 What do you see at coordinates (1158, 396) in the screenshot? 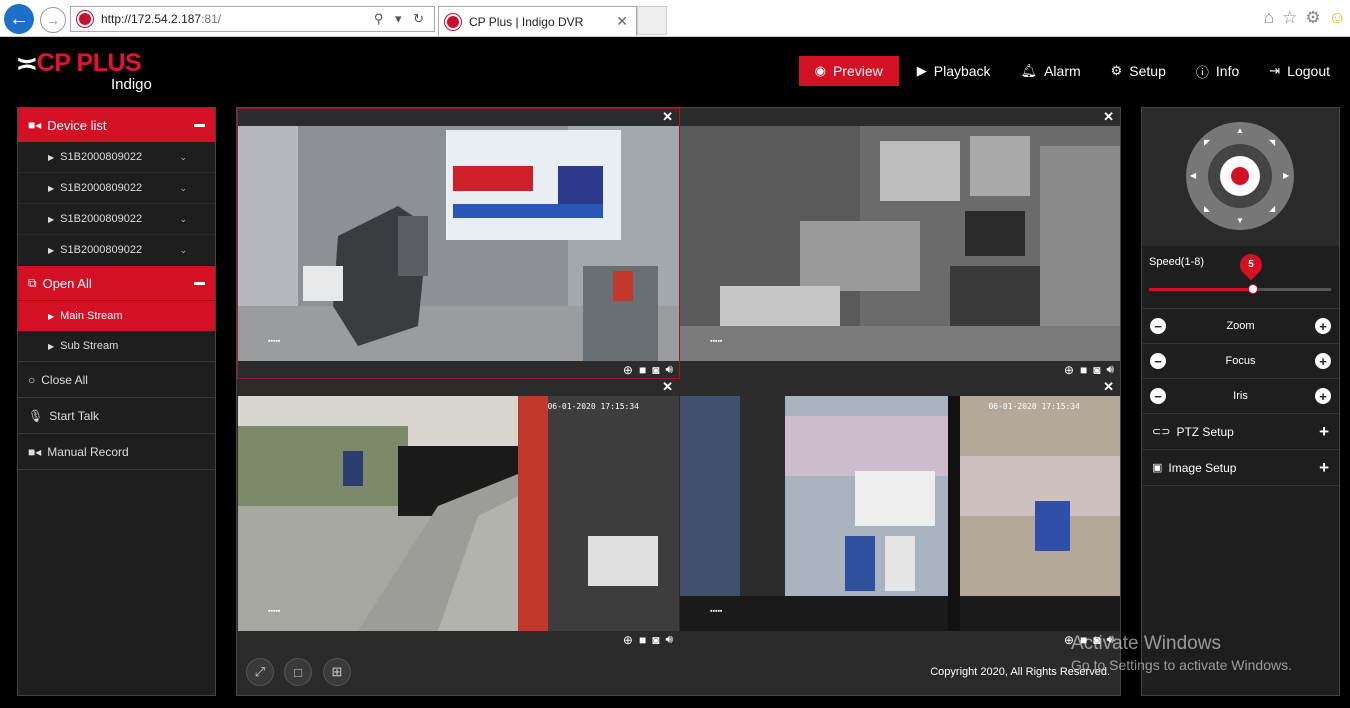
I see `iris-minus-icon: −` at bounding box center [1158, 396].